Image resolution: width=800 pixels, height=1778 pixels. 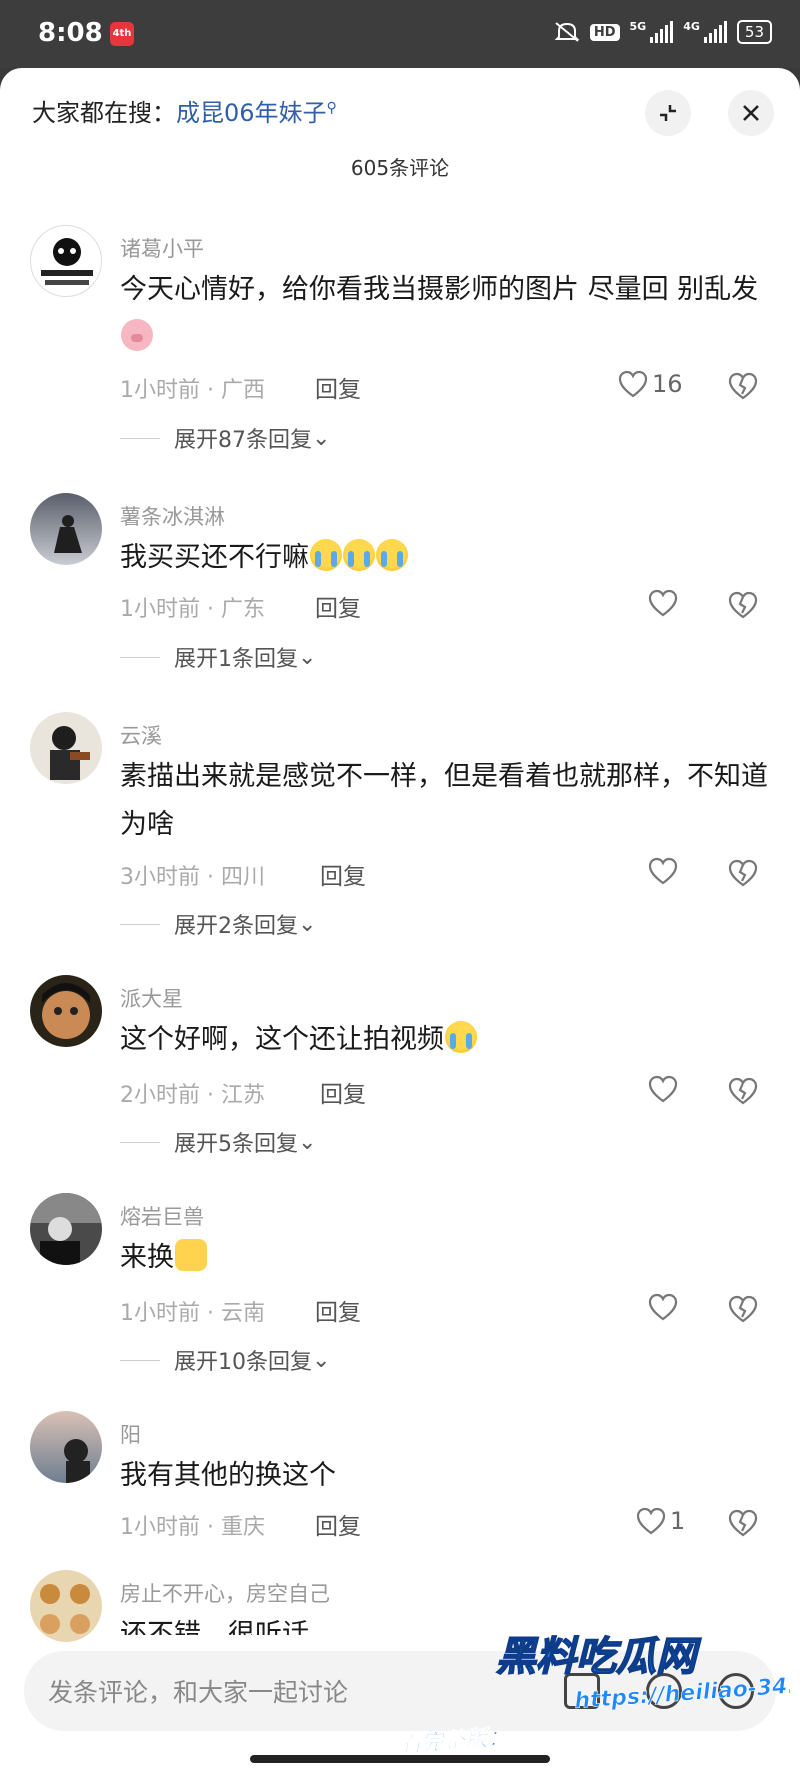 What do you see at coordinates (445, 1258) in the screenshot?
I see `comment-text: 来换` at bounding box center [445, 1258].